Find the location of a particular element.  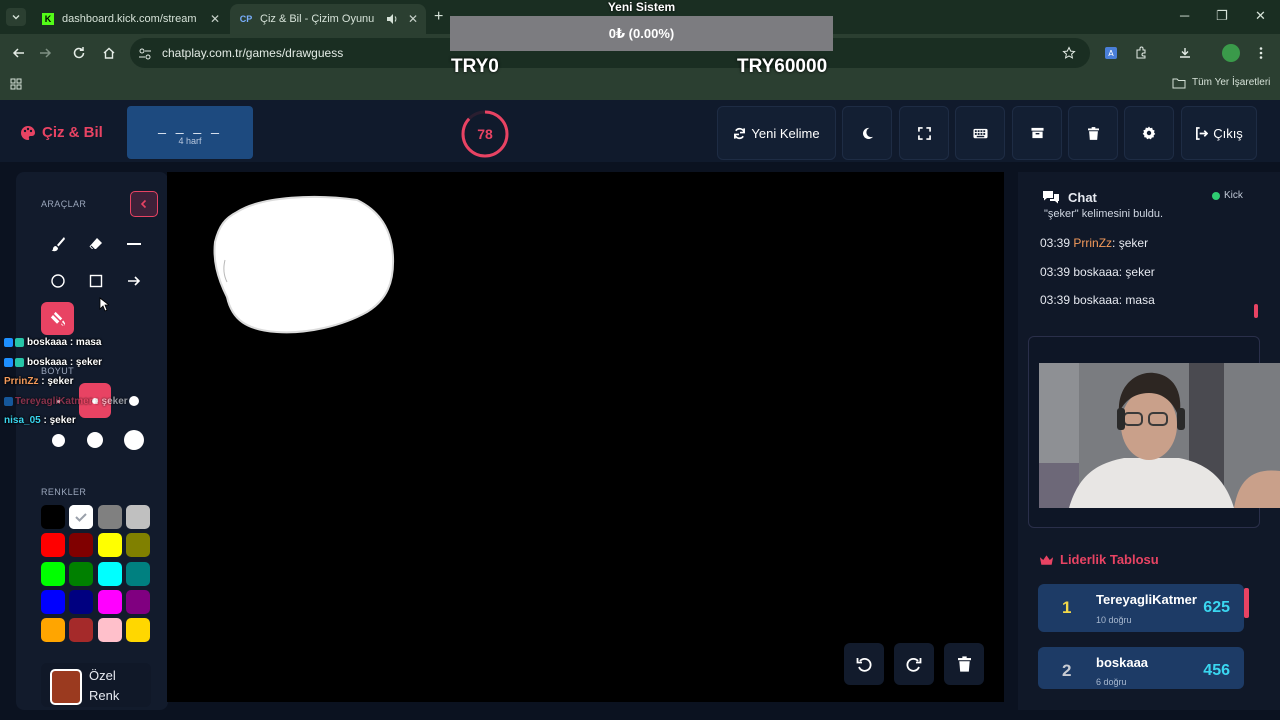

chat-title: Chat is located at coordinates (1082, 197).